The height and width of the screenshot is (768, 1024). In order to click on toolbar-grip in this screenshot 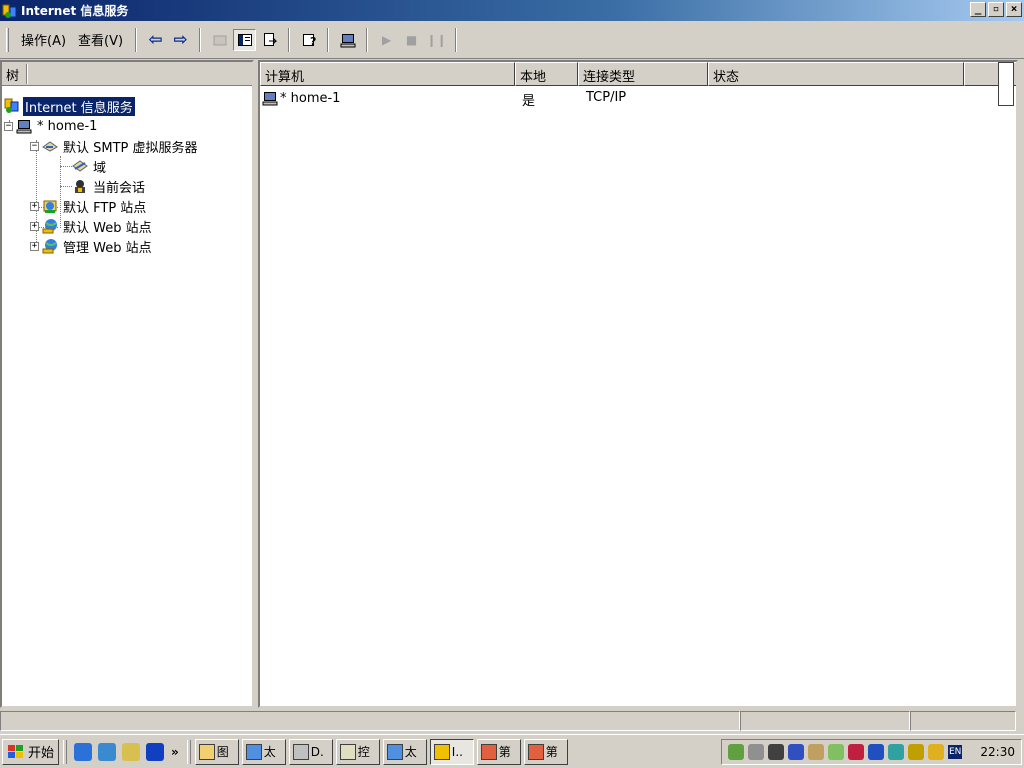, I will do `click(7, 39)`.